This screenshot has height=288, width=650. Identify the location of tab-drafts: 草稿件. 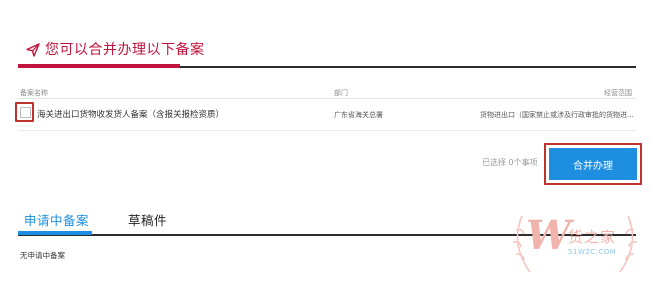
(147, 219).